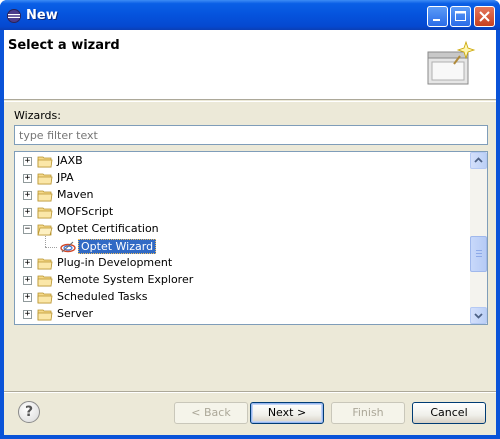 The height and width of the screenshot is (439, 500). I want to click on tree-item-optet-wizard: Optet Wizard, so click(241, 246).